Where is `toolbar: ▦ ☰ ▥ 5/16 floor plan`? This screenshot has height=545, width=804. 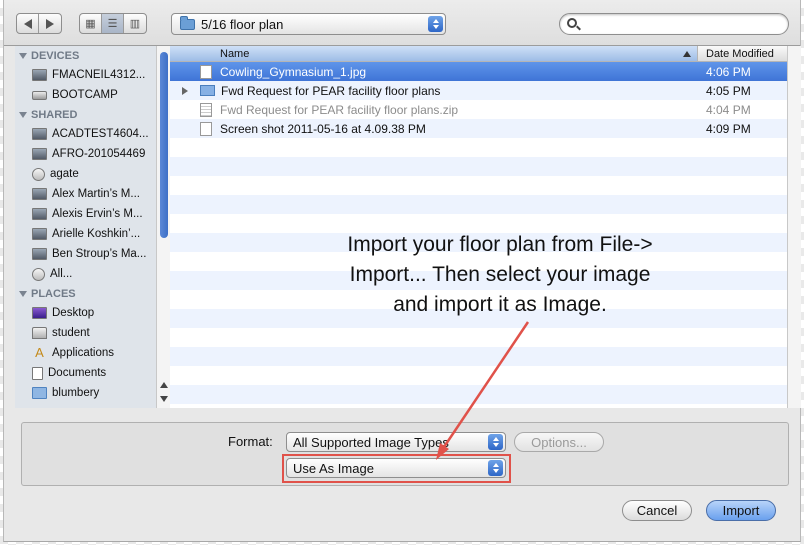
toolbar: ▦ ☰ ▥ 5/16 floor plan is located at coordinates (402, 23).